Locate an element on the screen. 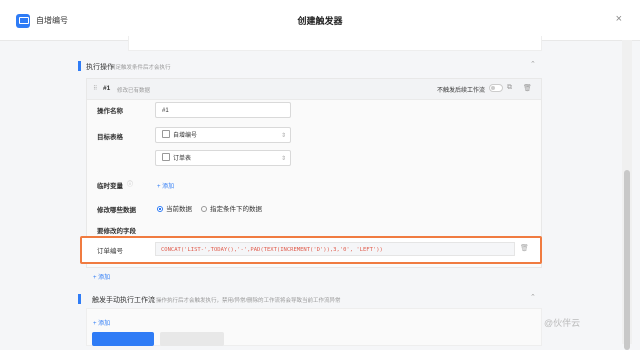 The width and height of the screenshot is (640, 350). target-app-select: 自增编号 ⇕ is located at coordinates (223, 135).